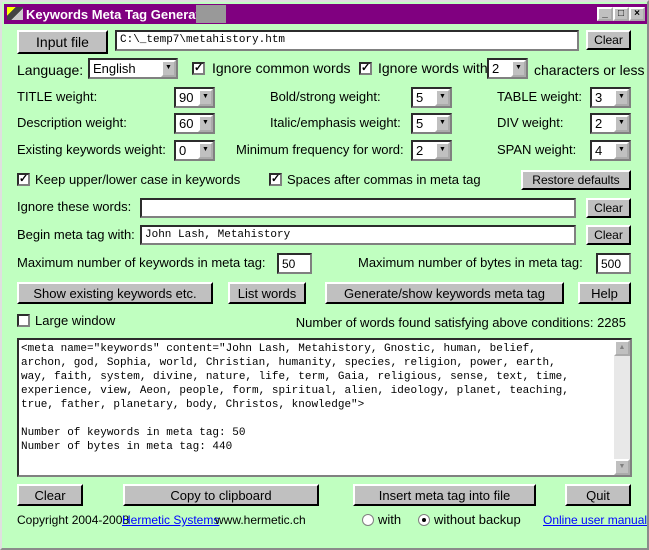  What do you see at coordinates (221, 495) in the screenshot?
I see `copy-clipboard-button: Copy to clipboard` at bounding box center [221, 495].